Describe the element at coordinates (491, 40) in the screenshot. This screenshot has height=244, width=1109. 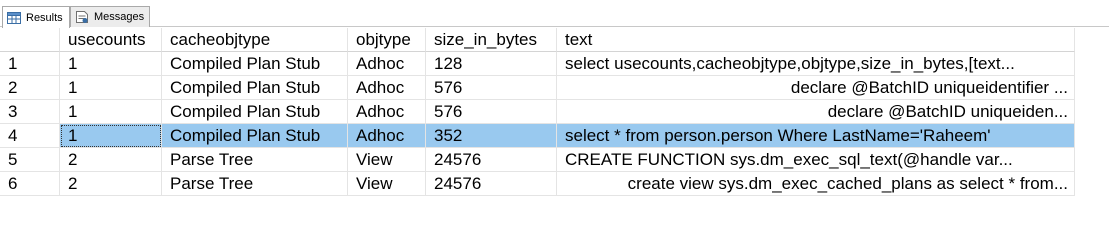
I see `column-header-size-in-bytes: size_in_bytes` at that location.